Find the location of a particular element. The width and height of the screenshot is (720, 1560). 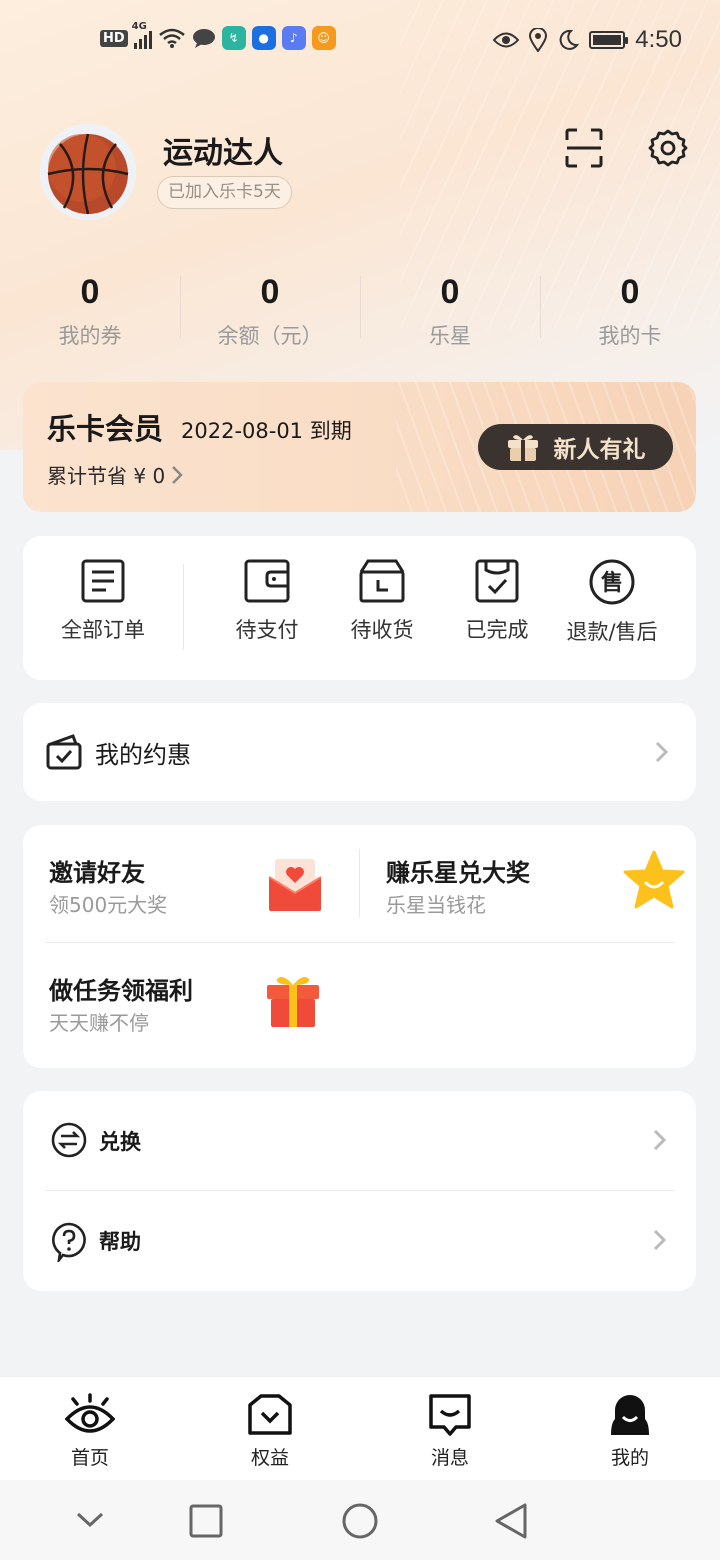

help-label: 帮助 is located at coordinates (120, 1242).